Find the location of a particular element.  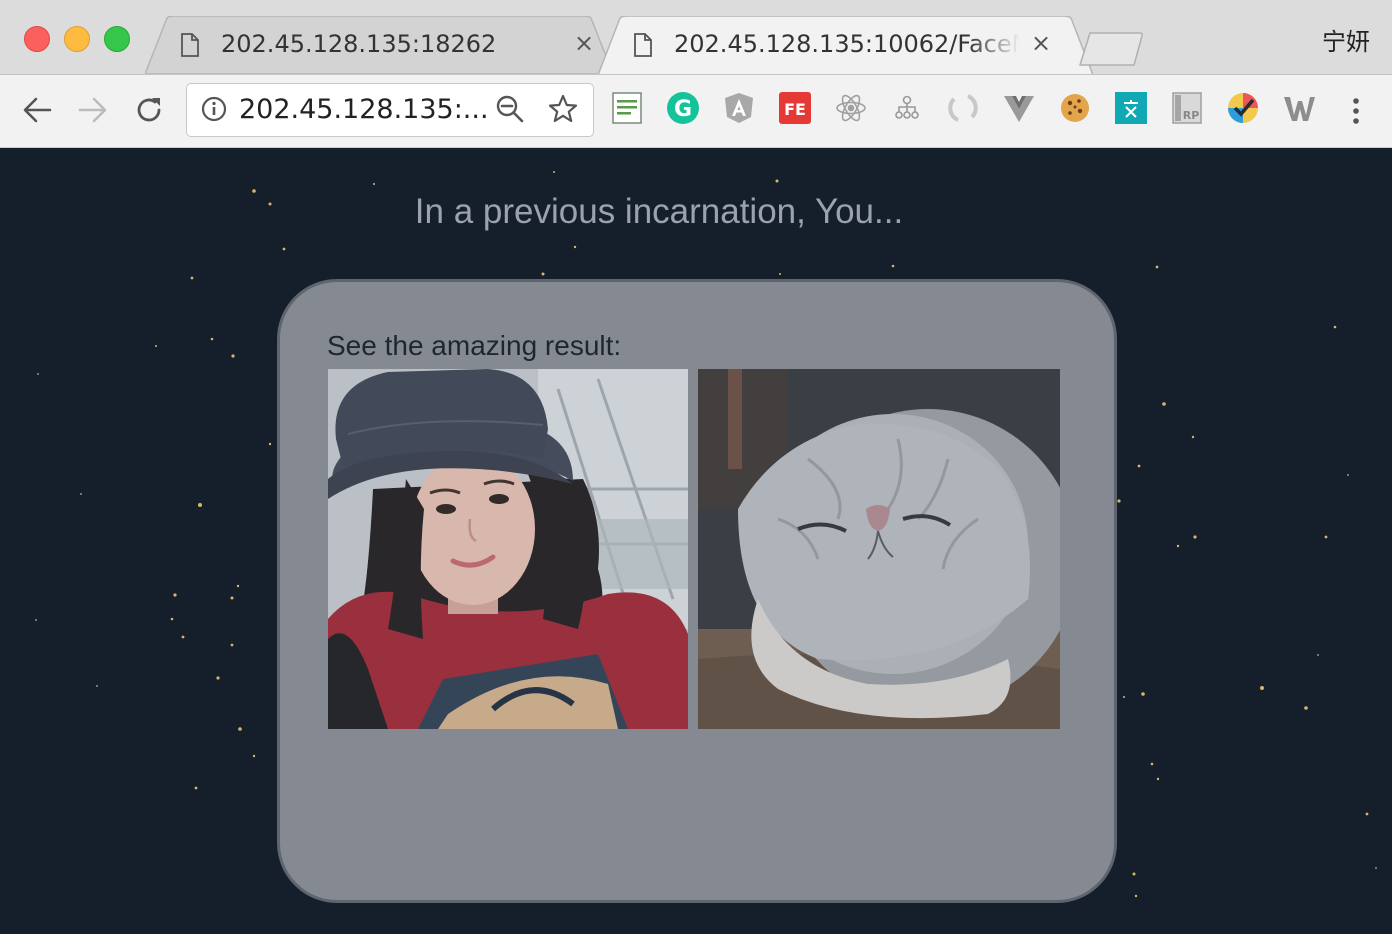

grammarly-icon: G is located at coordinates (683, 108).